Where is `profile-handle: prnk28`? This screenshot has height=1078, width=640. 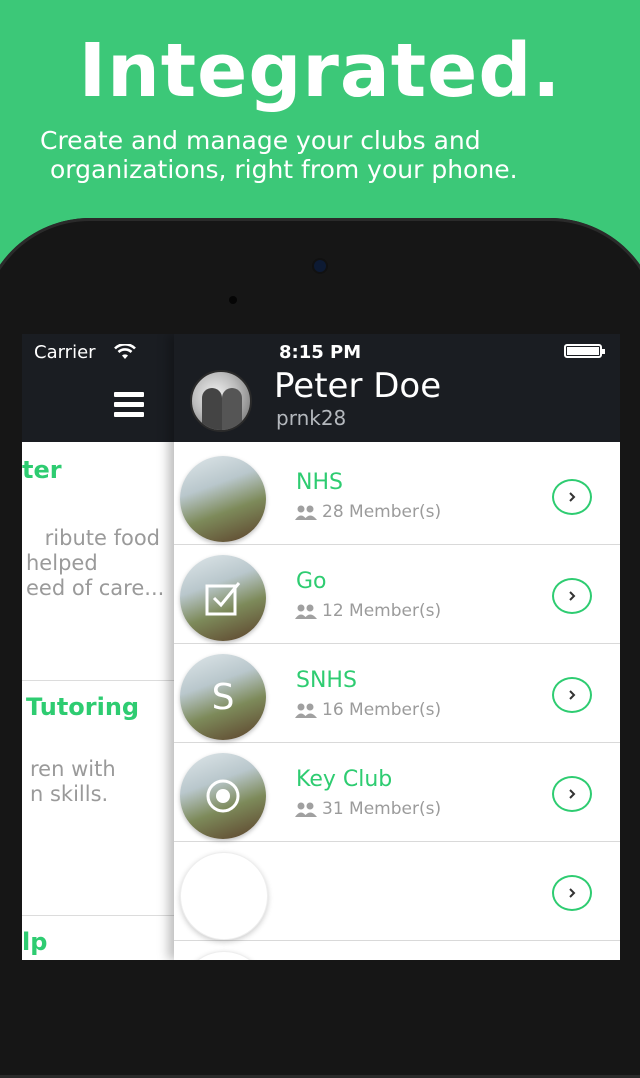
profile-handle: prnk28 is located at coordinates (311, 418).